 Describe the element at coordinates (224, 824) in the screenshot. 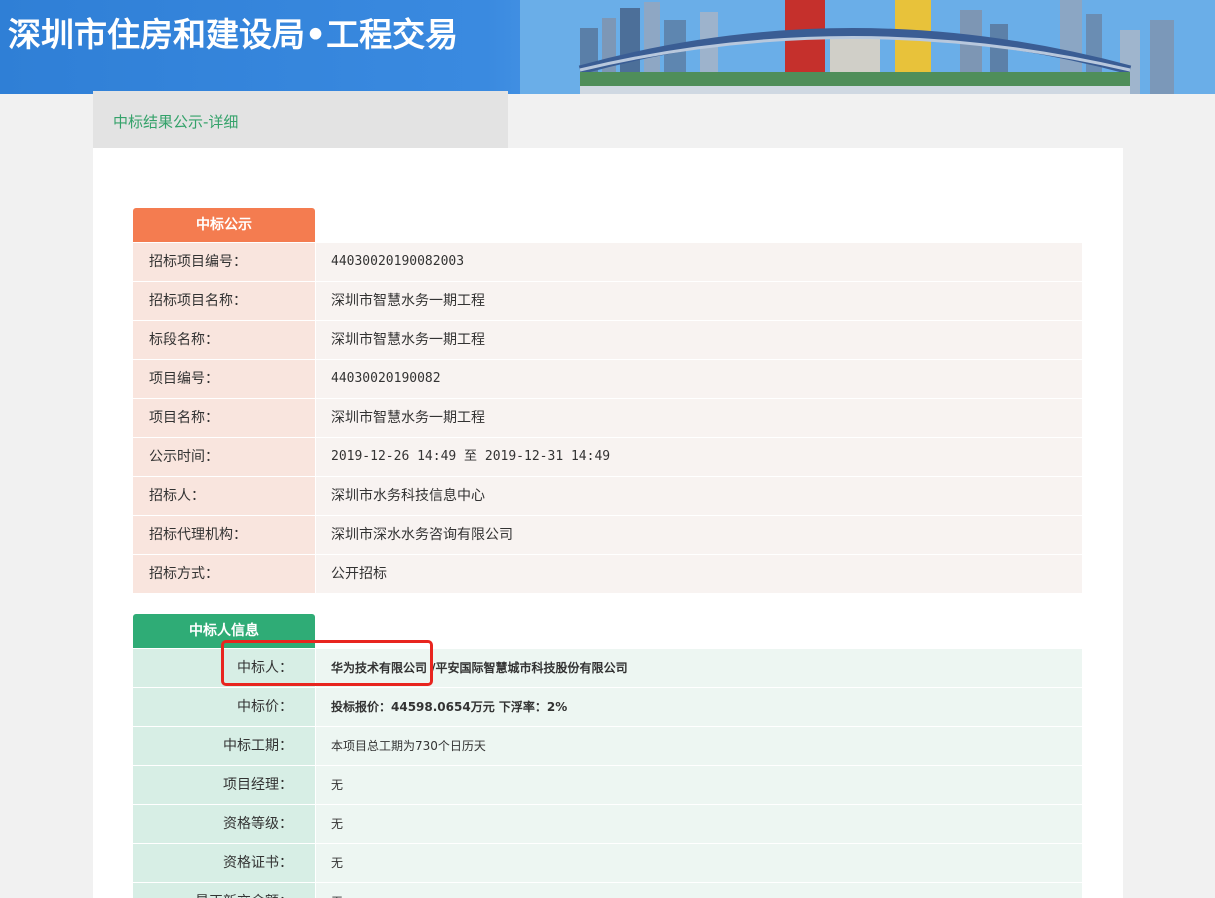

I see `row-label: 资格等级：` at that location.